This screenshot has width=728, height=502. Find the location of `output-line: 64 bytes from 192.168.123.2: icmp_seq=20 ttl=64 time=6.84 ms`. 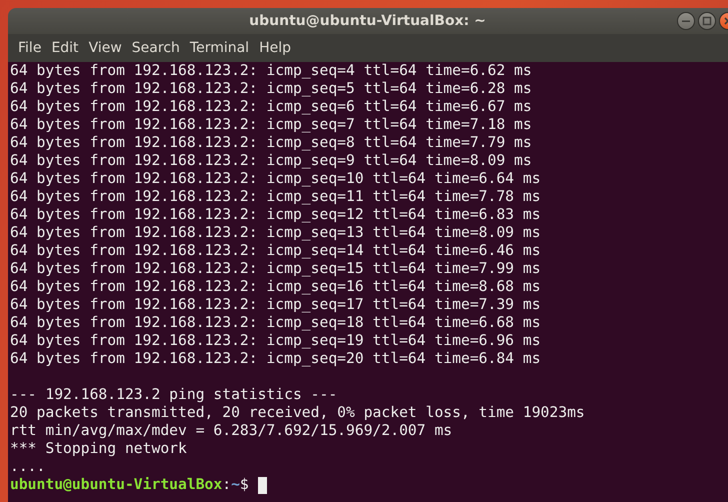

output-line: 64 bytes from 192.168.123.2: icmp_seq=20 ttl=64 time=6.84 ms is located at coordinates (276, 359).